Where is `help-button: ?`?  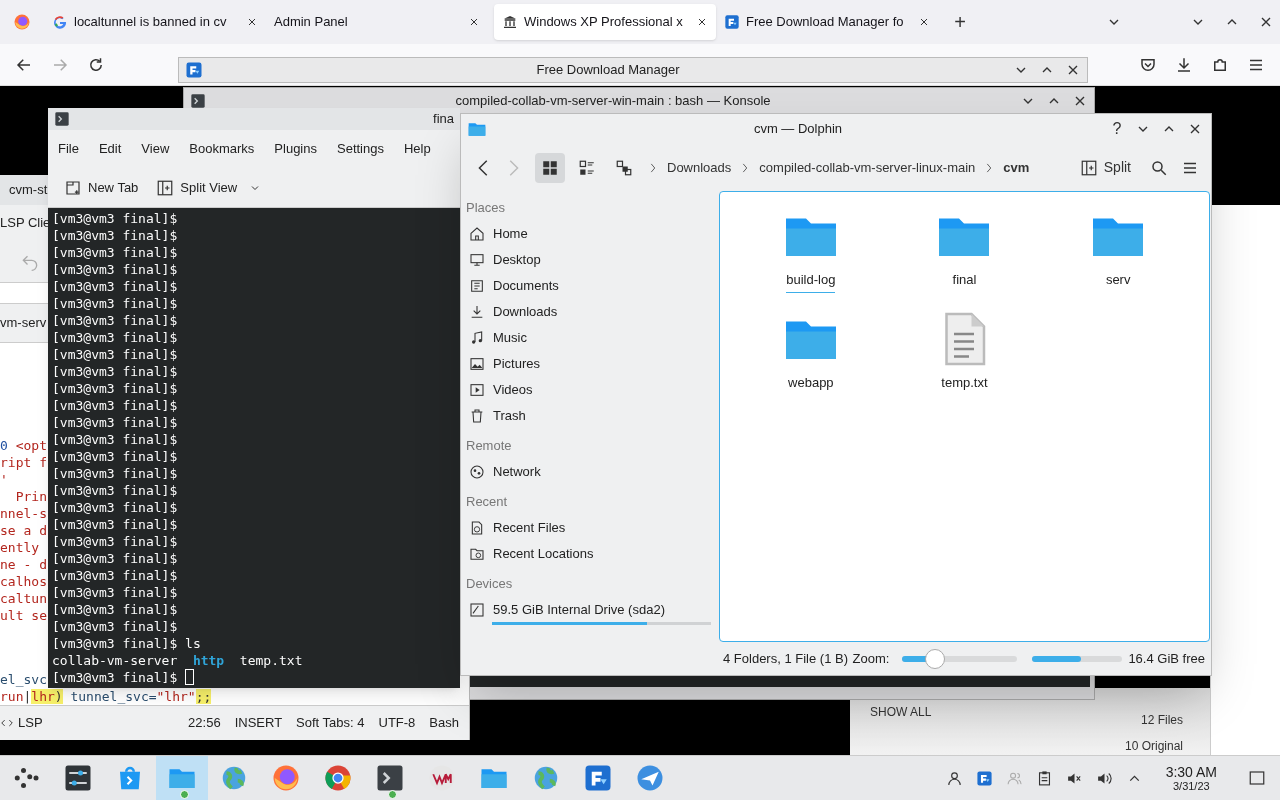 help-button: ? is located at coordinates (1117, 129).